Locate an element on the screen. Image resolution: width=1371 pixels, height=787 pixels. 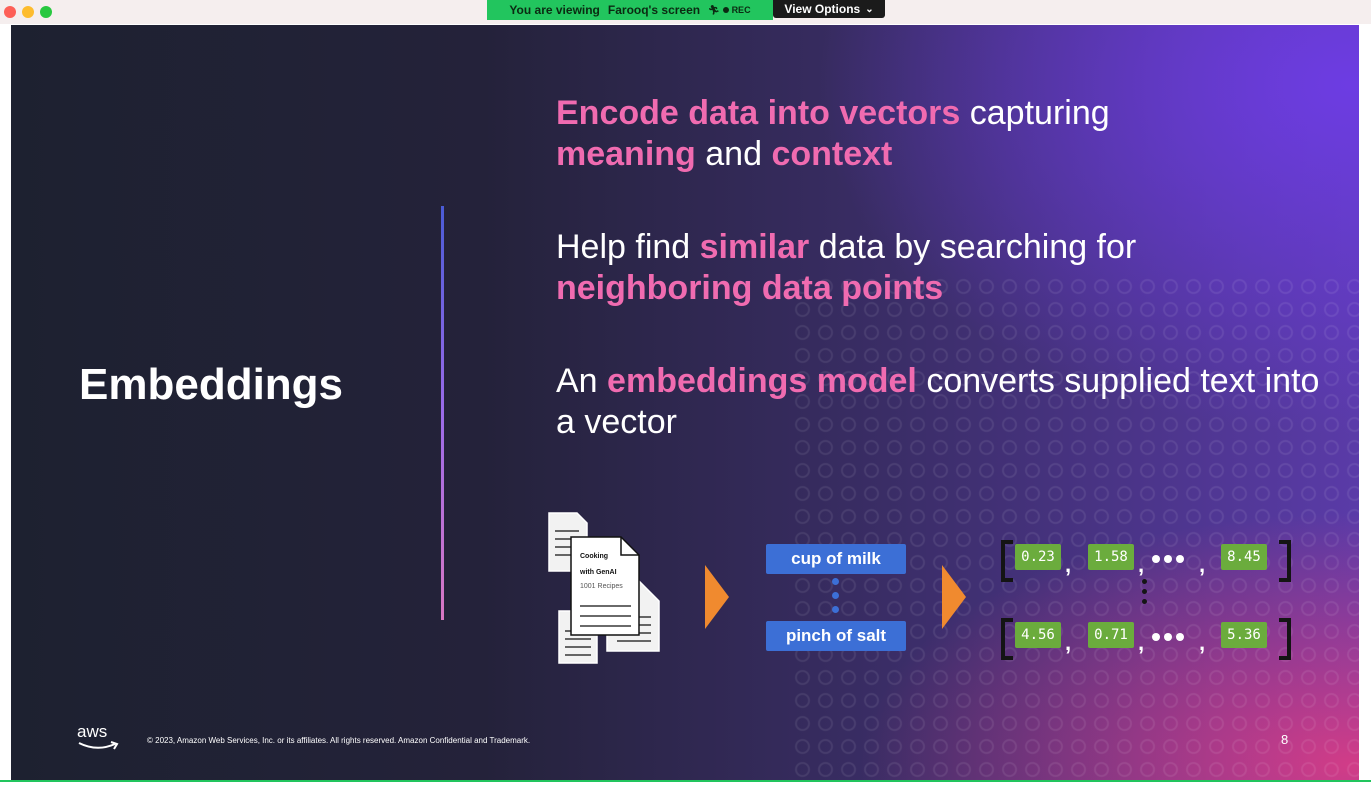
share-border-line is located at coordinates (685, 781).